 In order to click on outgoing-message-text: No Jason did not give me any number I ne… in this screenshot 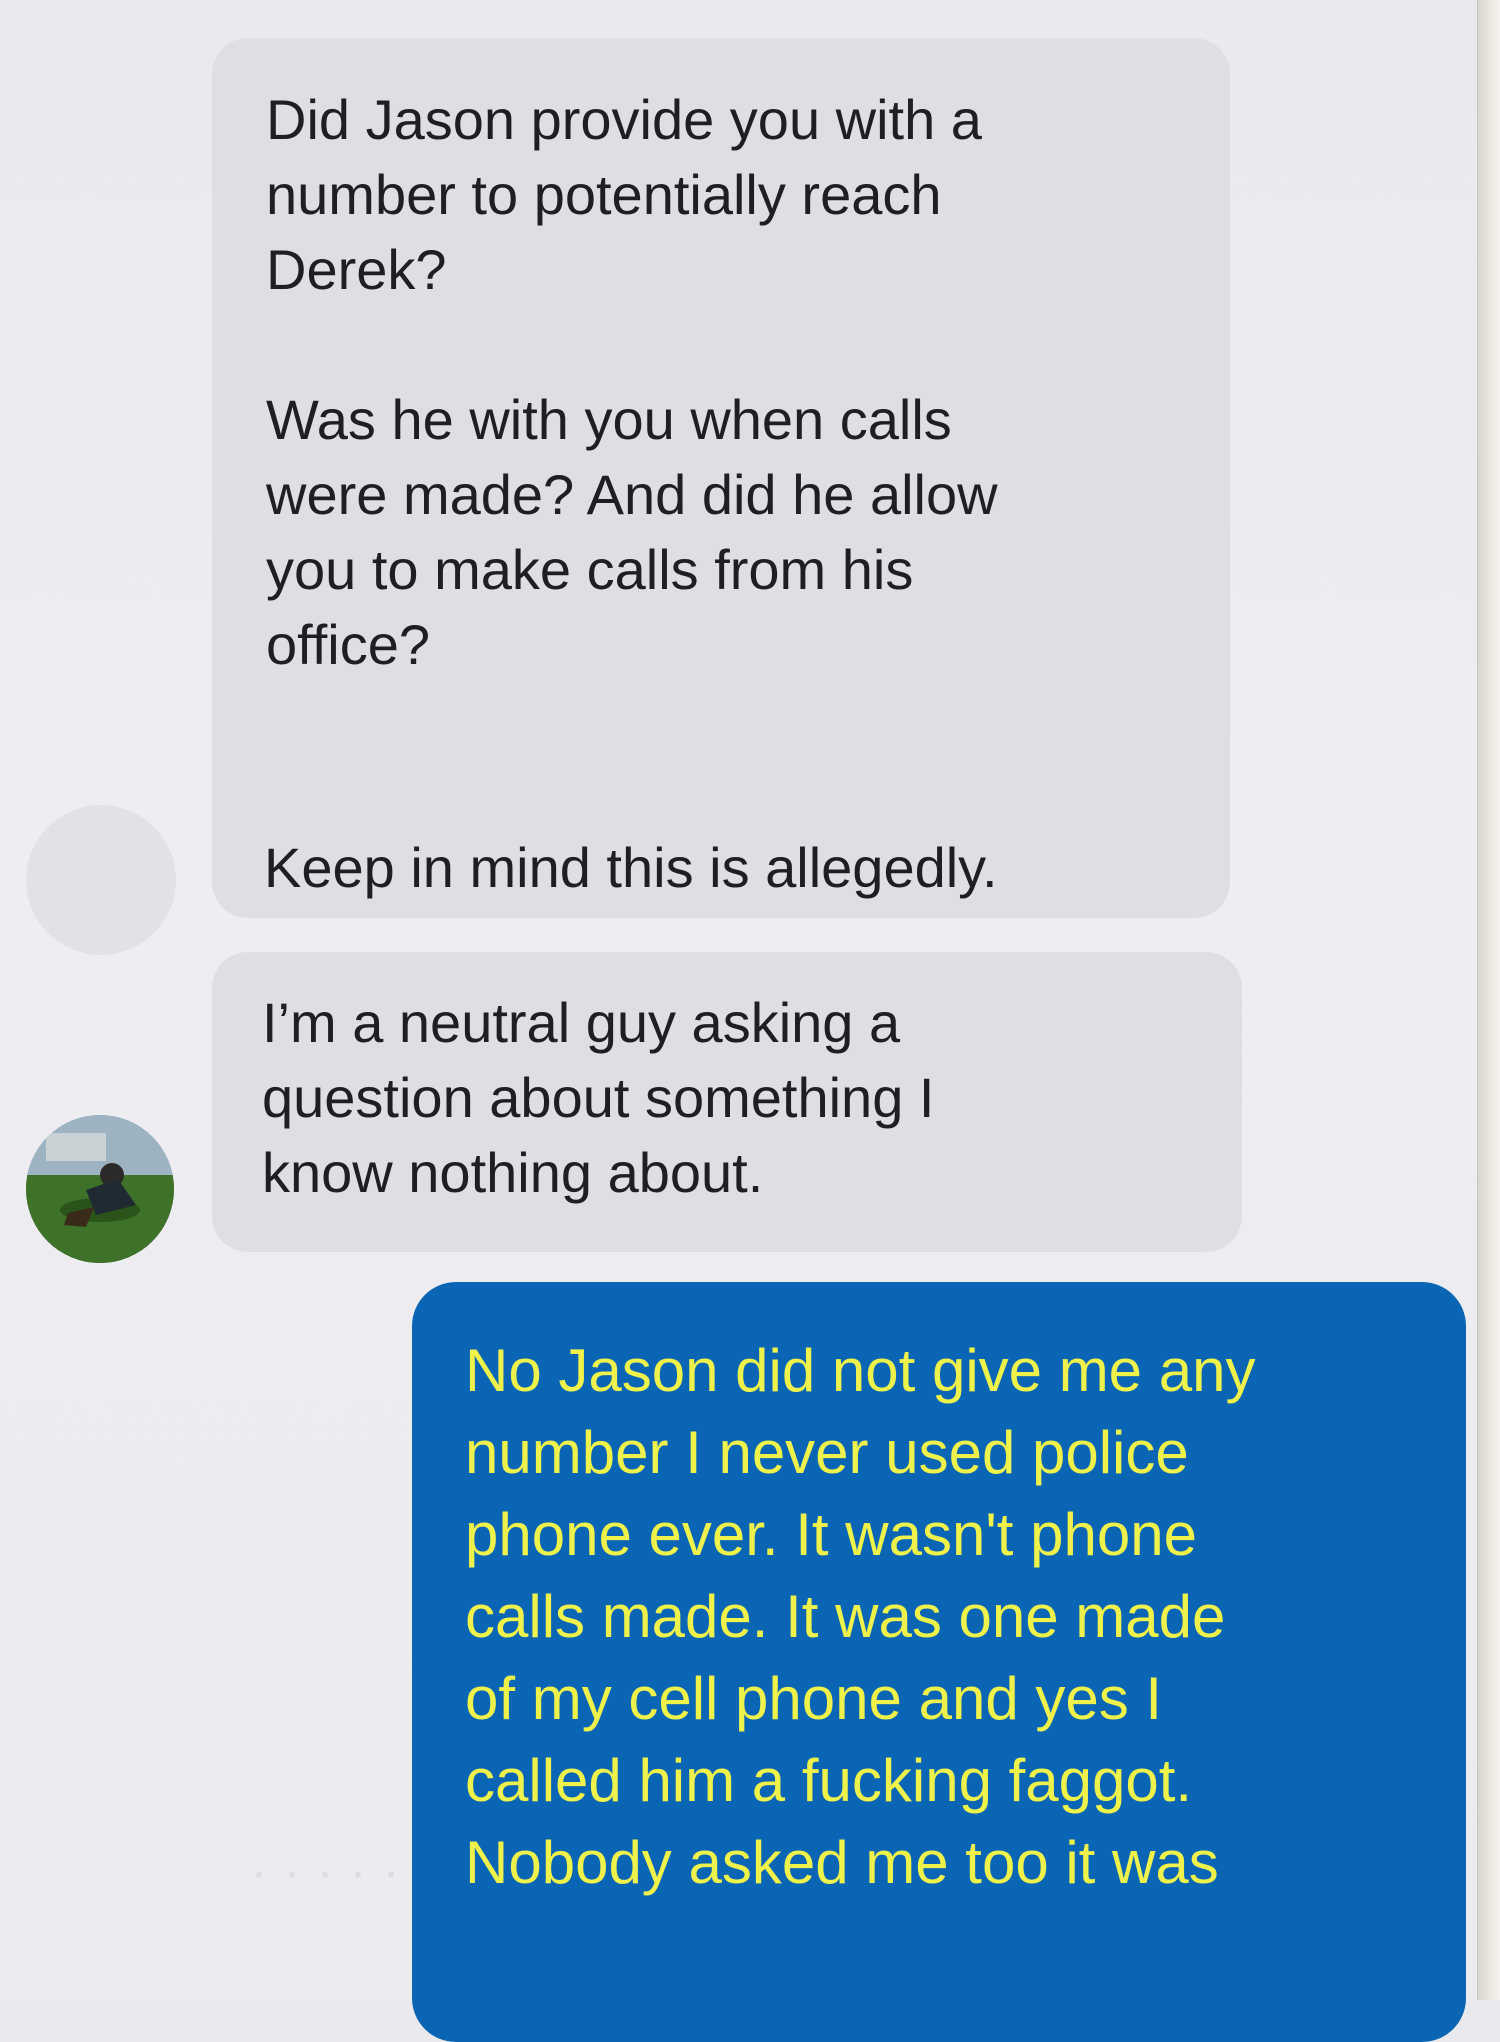, I will do `click(860, 1616)`.